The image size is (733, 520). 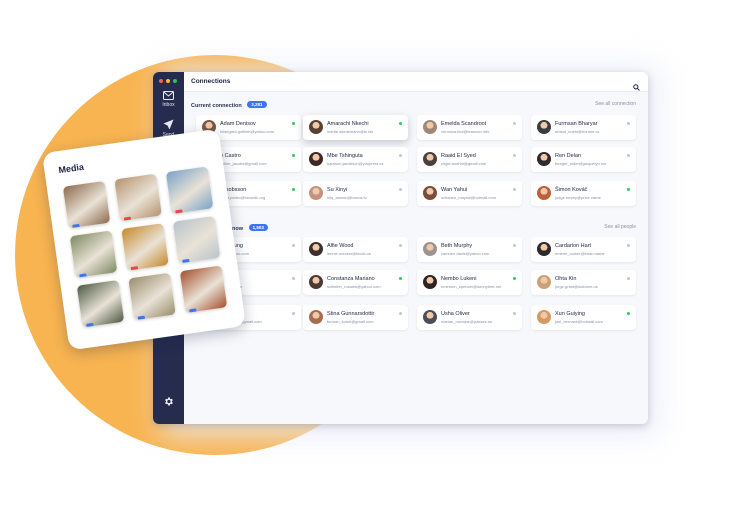 What do you see at coordinates (168, 95) in the screenshot?
I see `mail-icon` at bounding box center [168, 95].